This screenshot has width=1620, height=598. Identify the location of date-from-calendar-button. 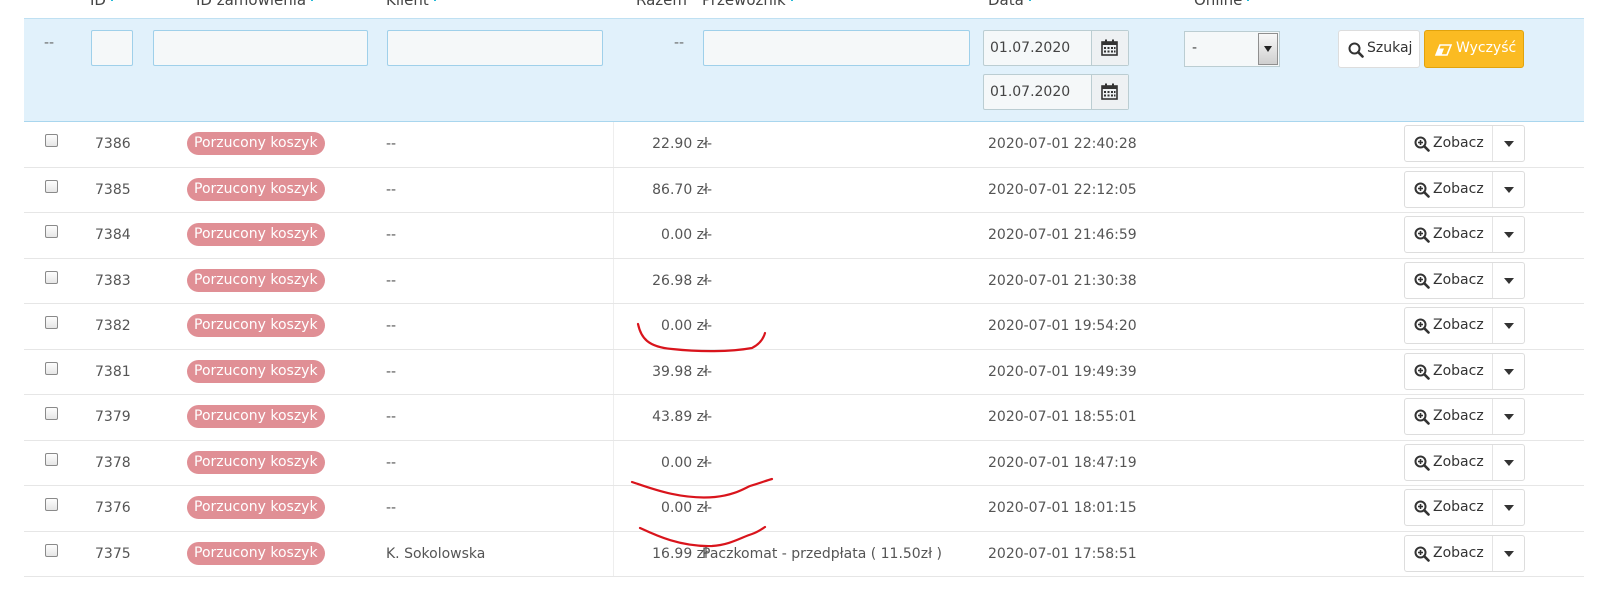
(1109, 48).